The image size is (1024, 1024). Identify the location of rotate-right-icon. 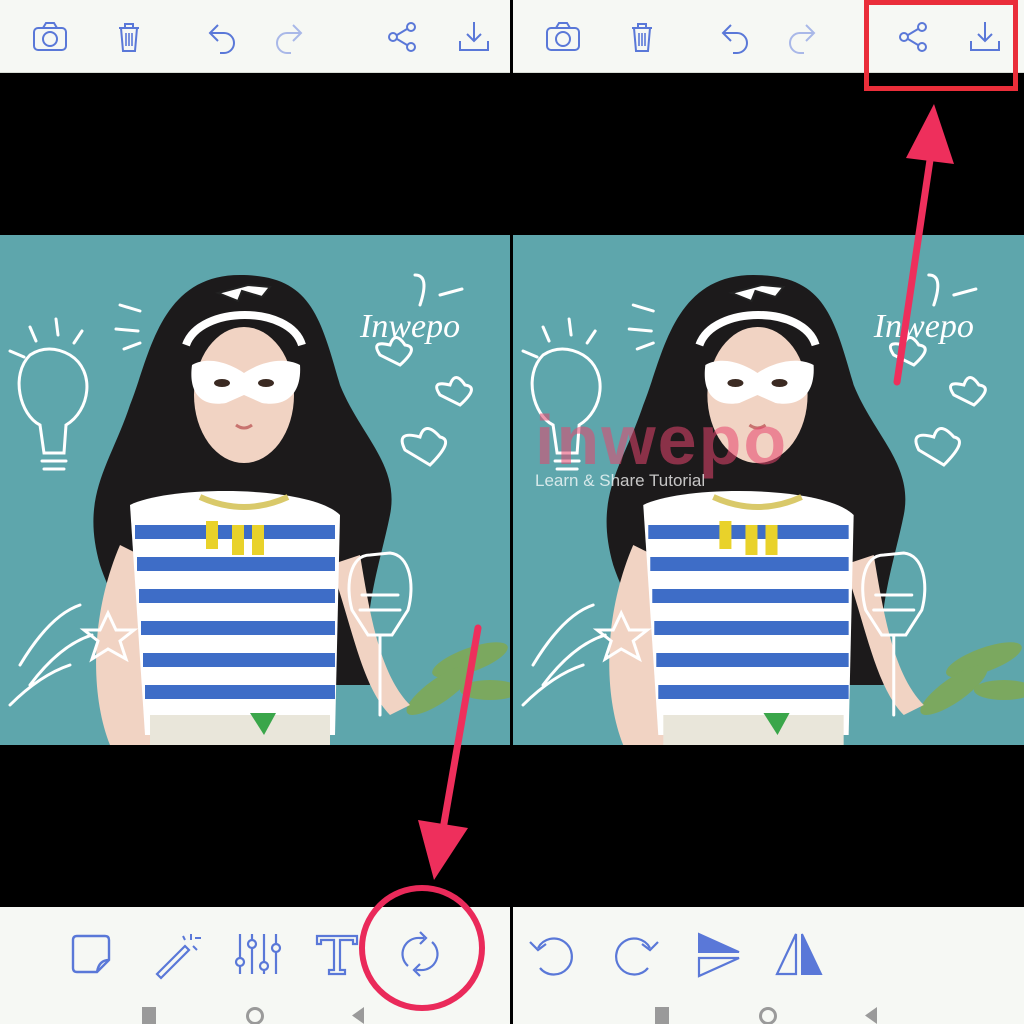
(637, 956).